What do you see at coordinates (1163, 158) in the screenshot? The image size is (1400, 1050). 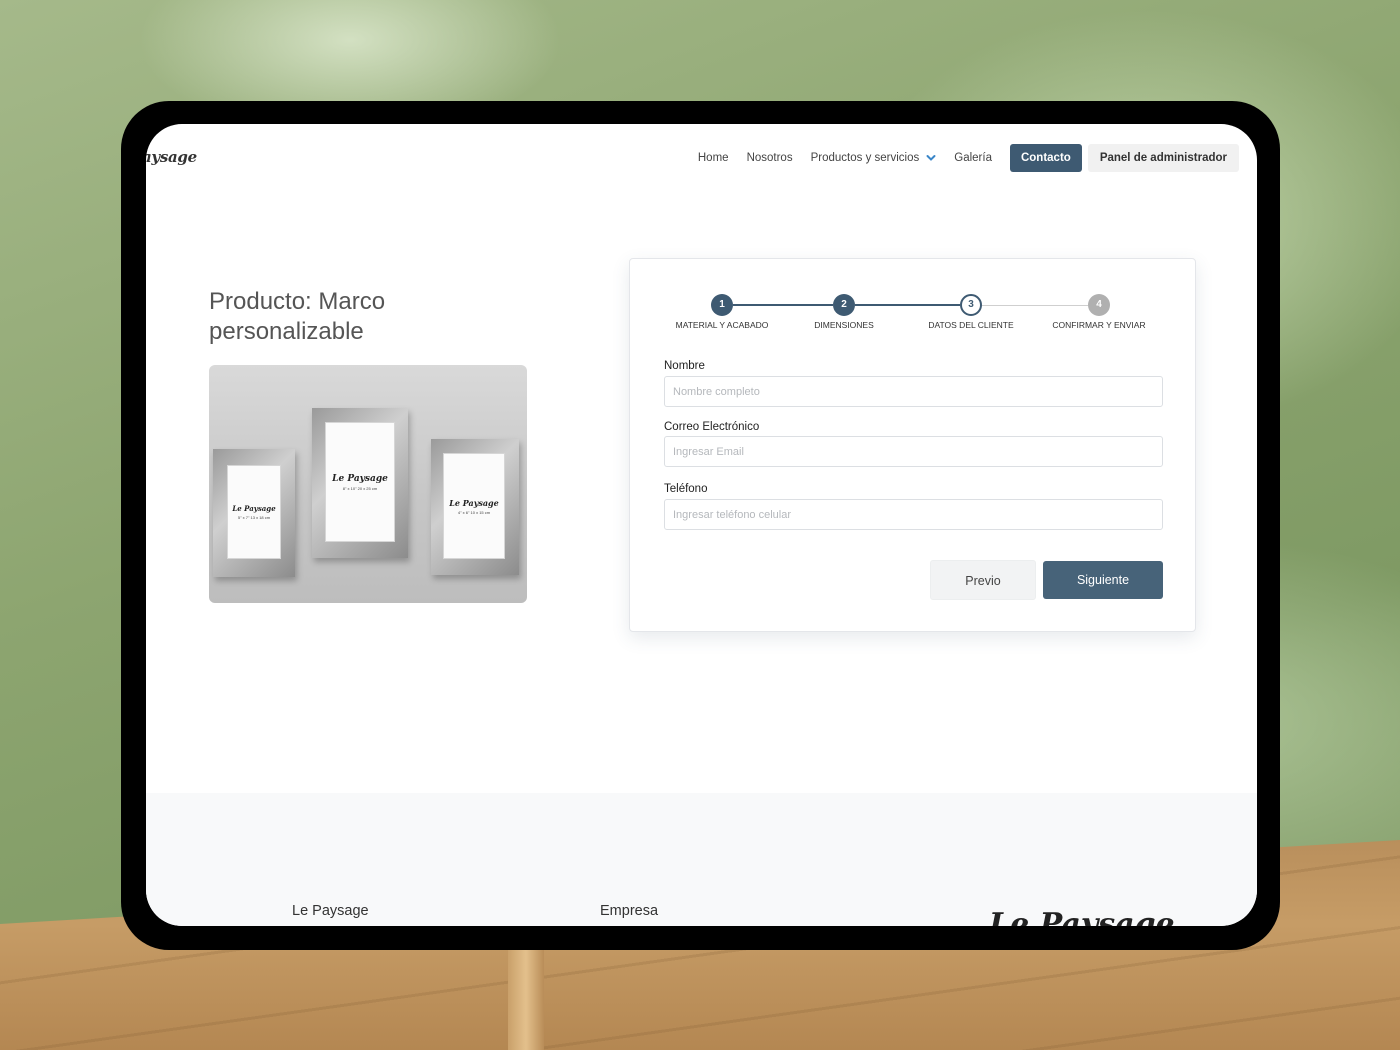 I see `admin-panel-button: Panel de administrador` at bounding box center [1163, 158].